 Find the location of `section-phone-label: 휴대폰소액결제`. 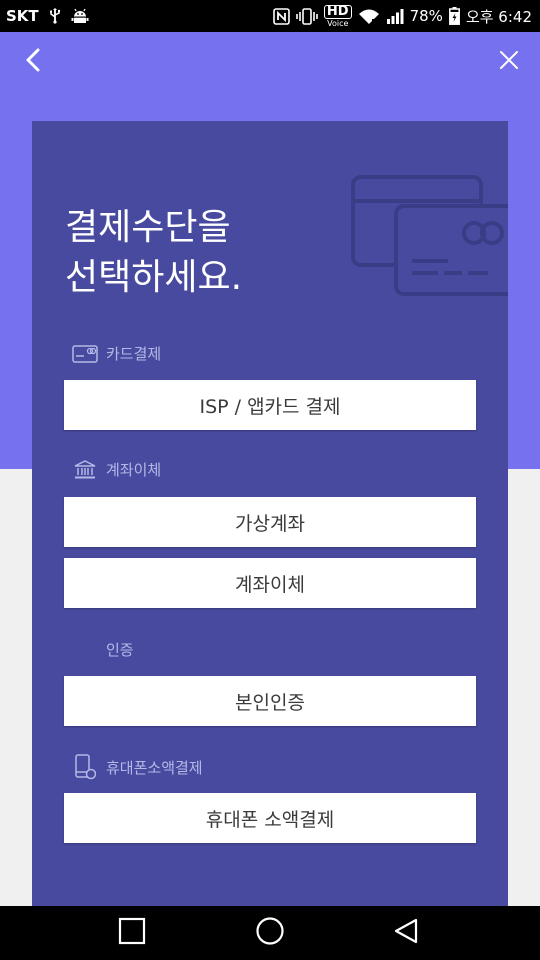

section-phone-label: 휴대폰소액결제 is located at coordinates (137, 767).